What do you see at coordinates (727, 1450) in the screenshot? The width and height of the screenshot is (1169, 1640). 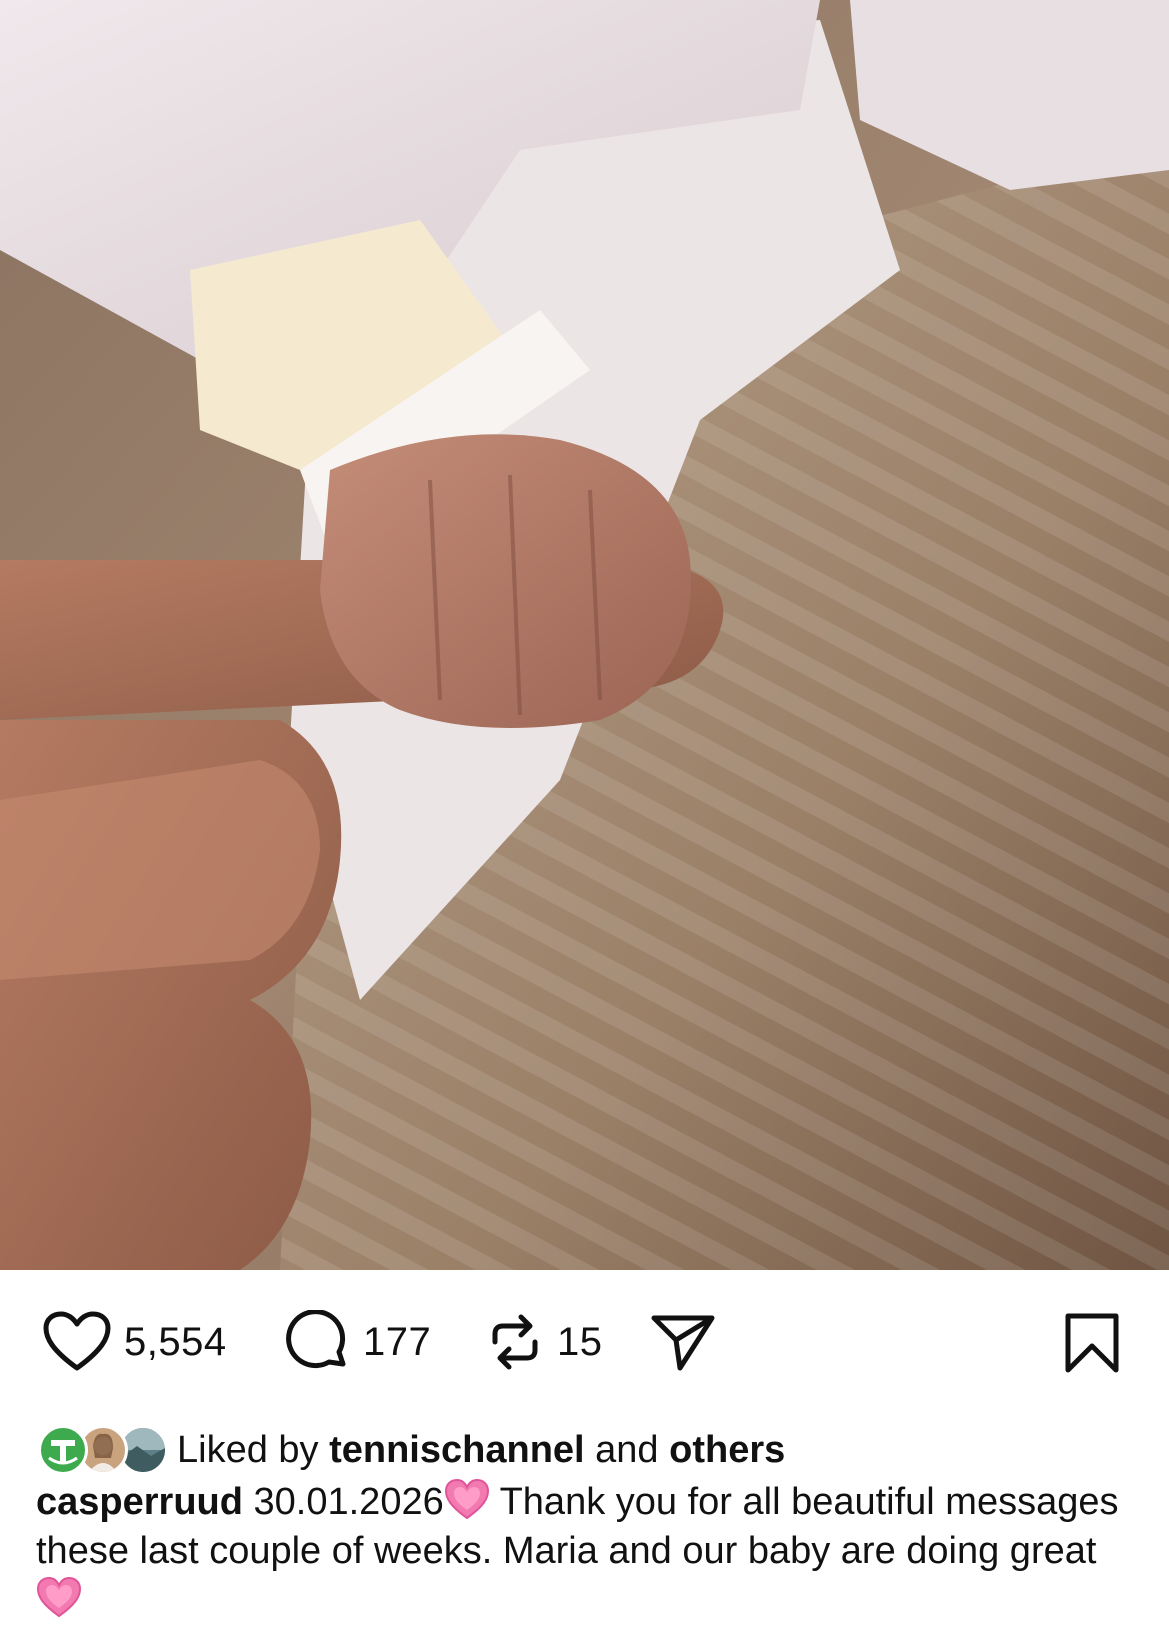 I see `liked-by-others-link: others` at bounding box center [727, 1450].